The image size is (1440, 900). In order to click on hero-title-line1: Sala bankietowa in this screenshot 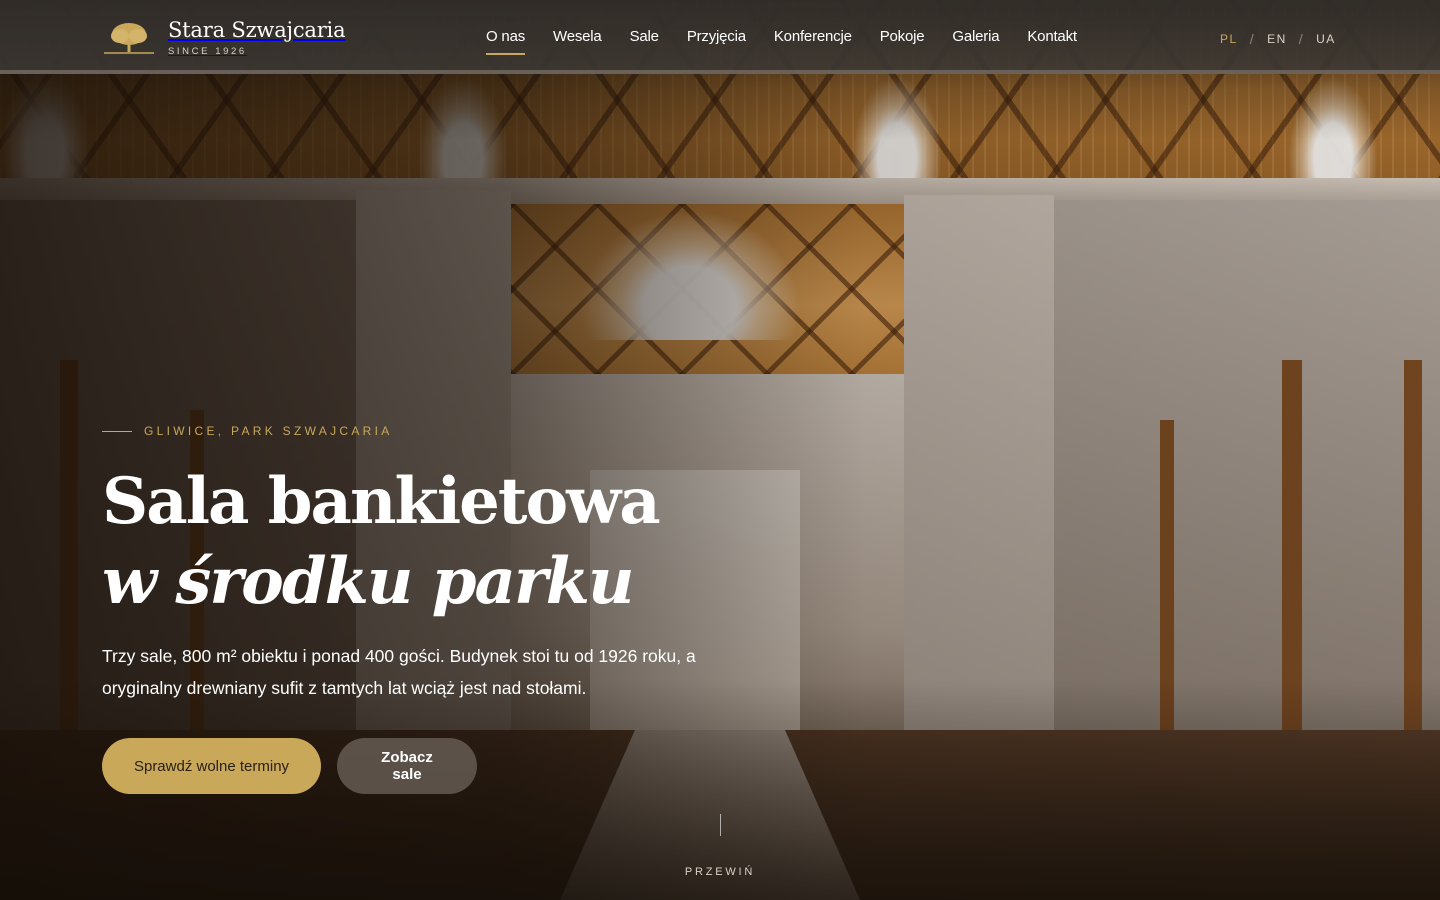, I will do `click(381, 501)`.